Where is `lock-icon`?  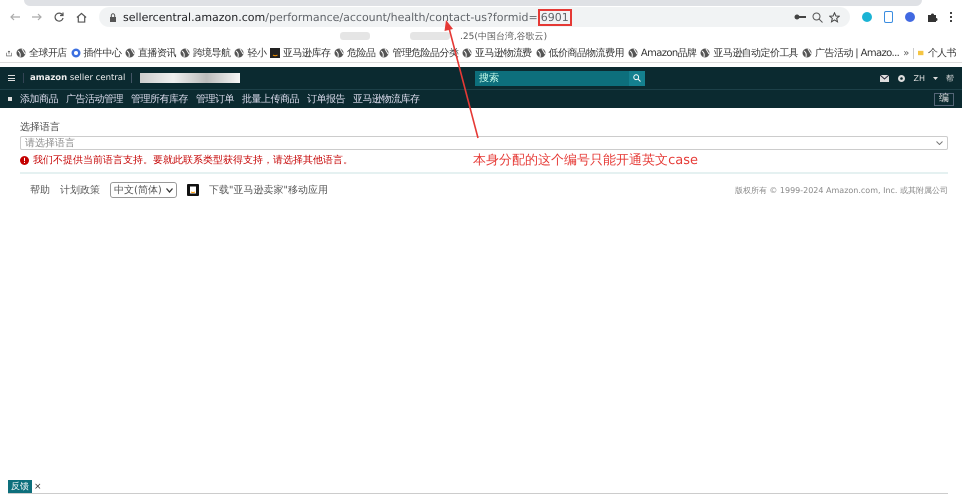
lock-icon is located at coordinates (113, 17).